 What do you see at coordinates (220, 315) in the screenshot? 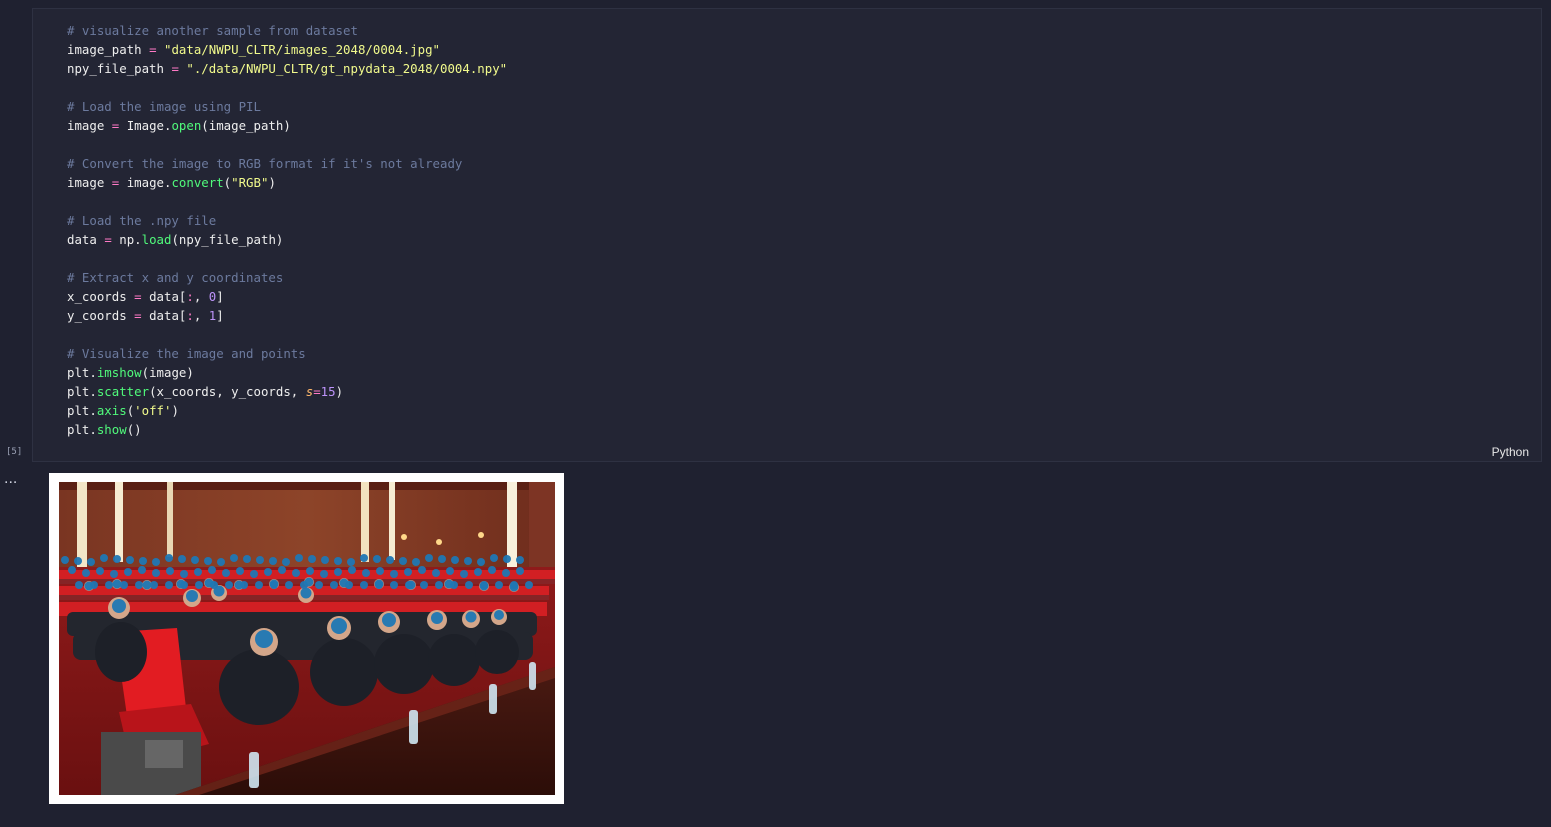
I see `code-token: ]` at bounding box center [220, 315].